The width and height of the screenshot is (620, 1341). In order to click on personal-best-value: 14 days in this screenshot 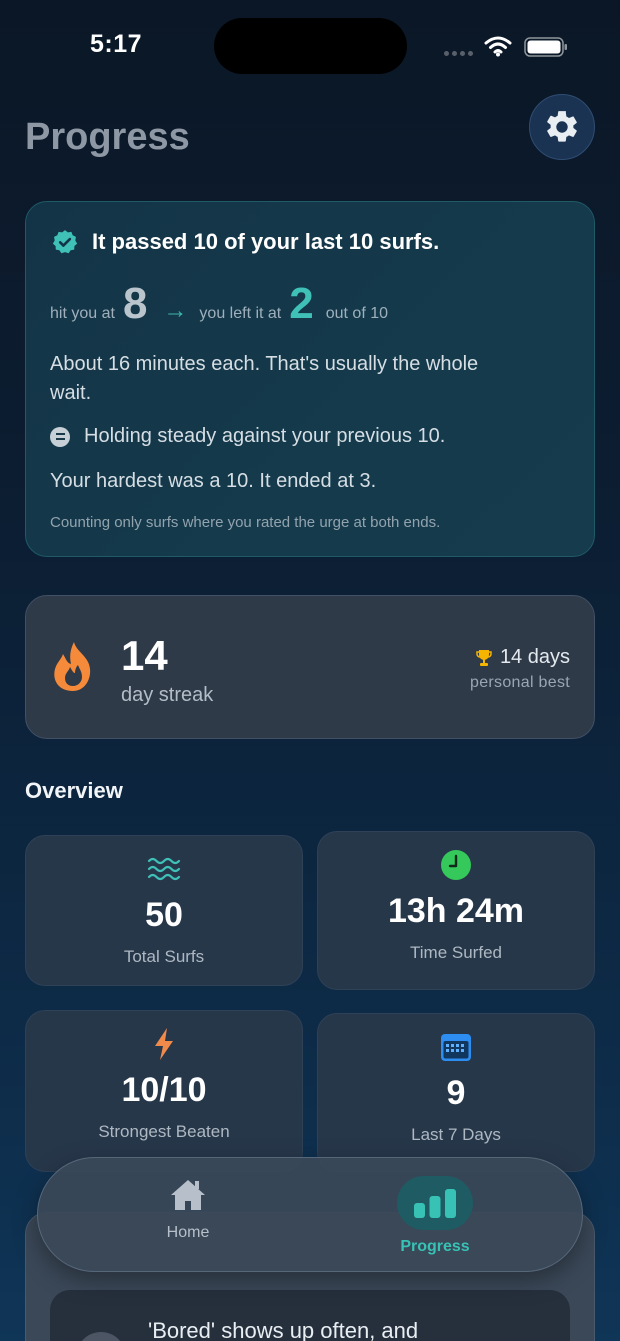, I will do `click(534, 657)`.